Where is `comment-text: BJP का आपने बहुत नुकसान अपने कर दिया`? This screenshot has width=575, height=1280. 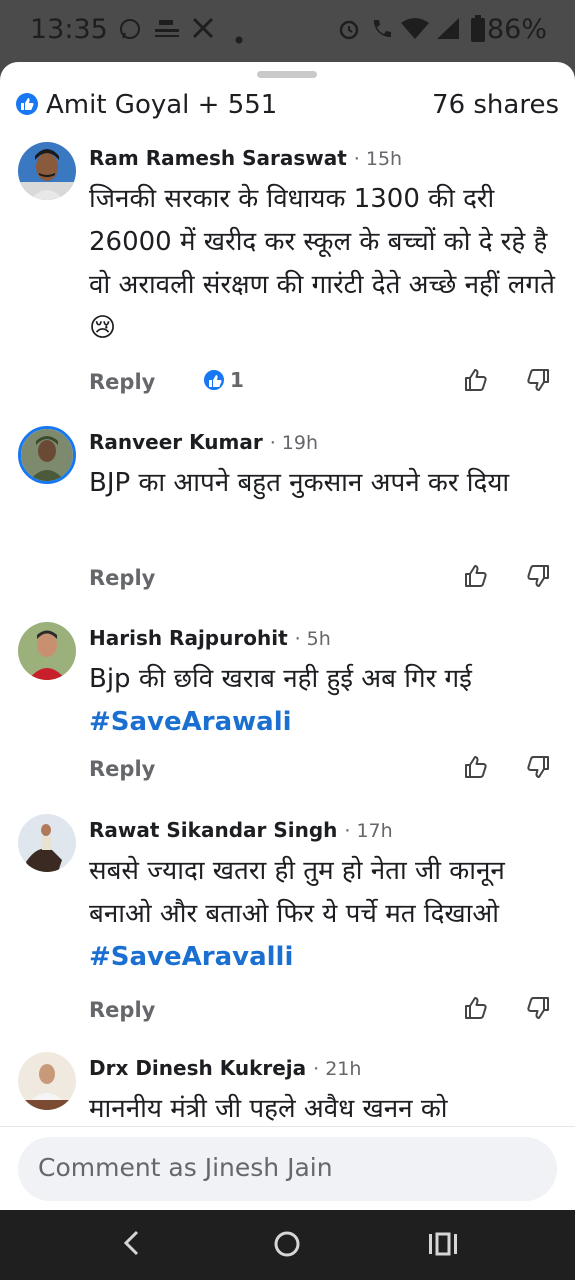 comment-text: BJP का आपने बहुत नुकसान अपने कर दिया is located at coordinates (299, 483).